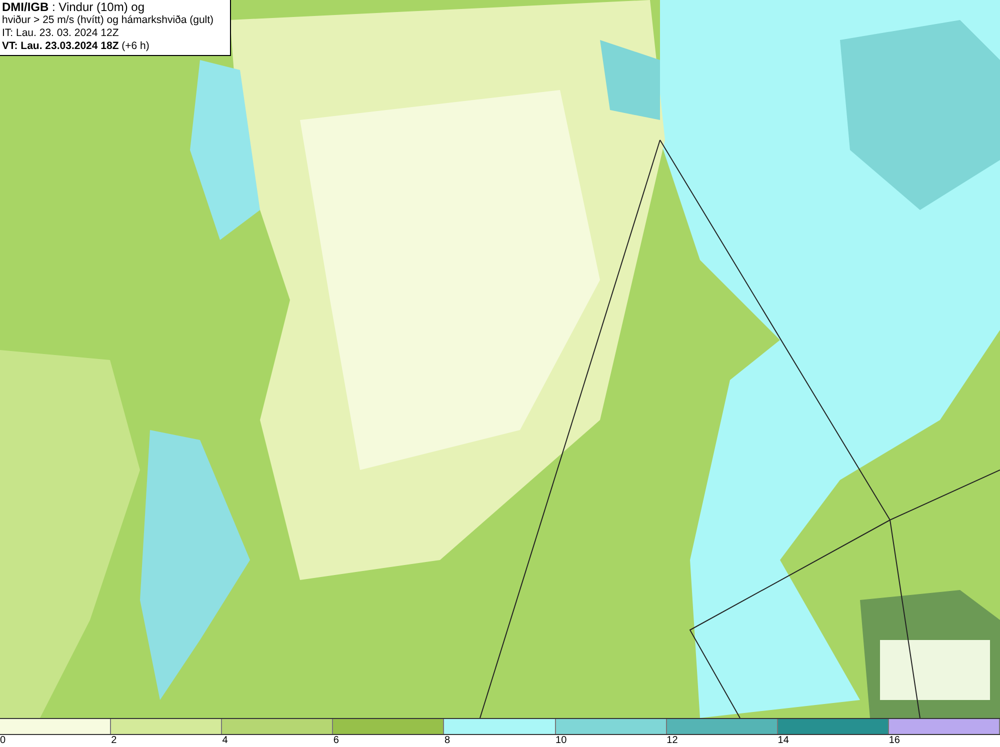  I want to click on legend-label: 16, so click(894, 741).